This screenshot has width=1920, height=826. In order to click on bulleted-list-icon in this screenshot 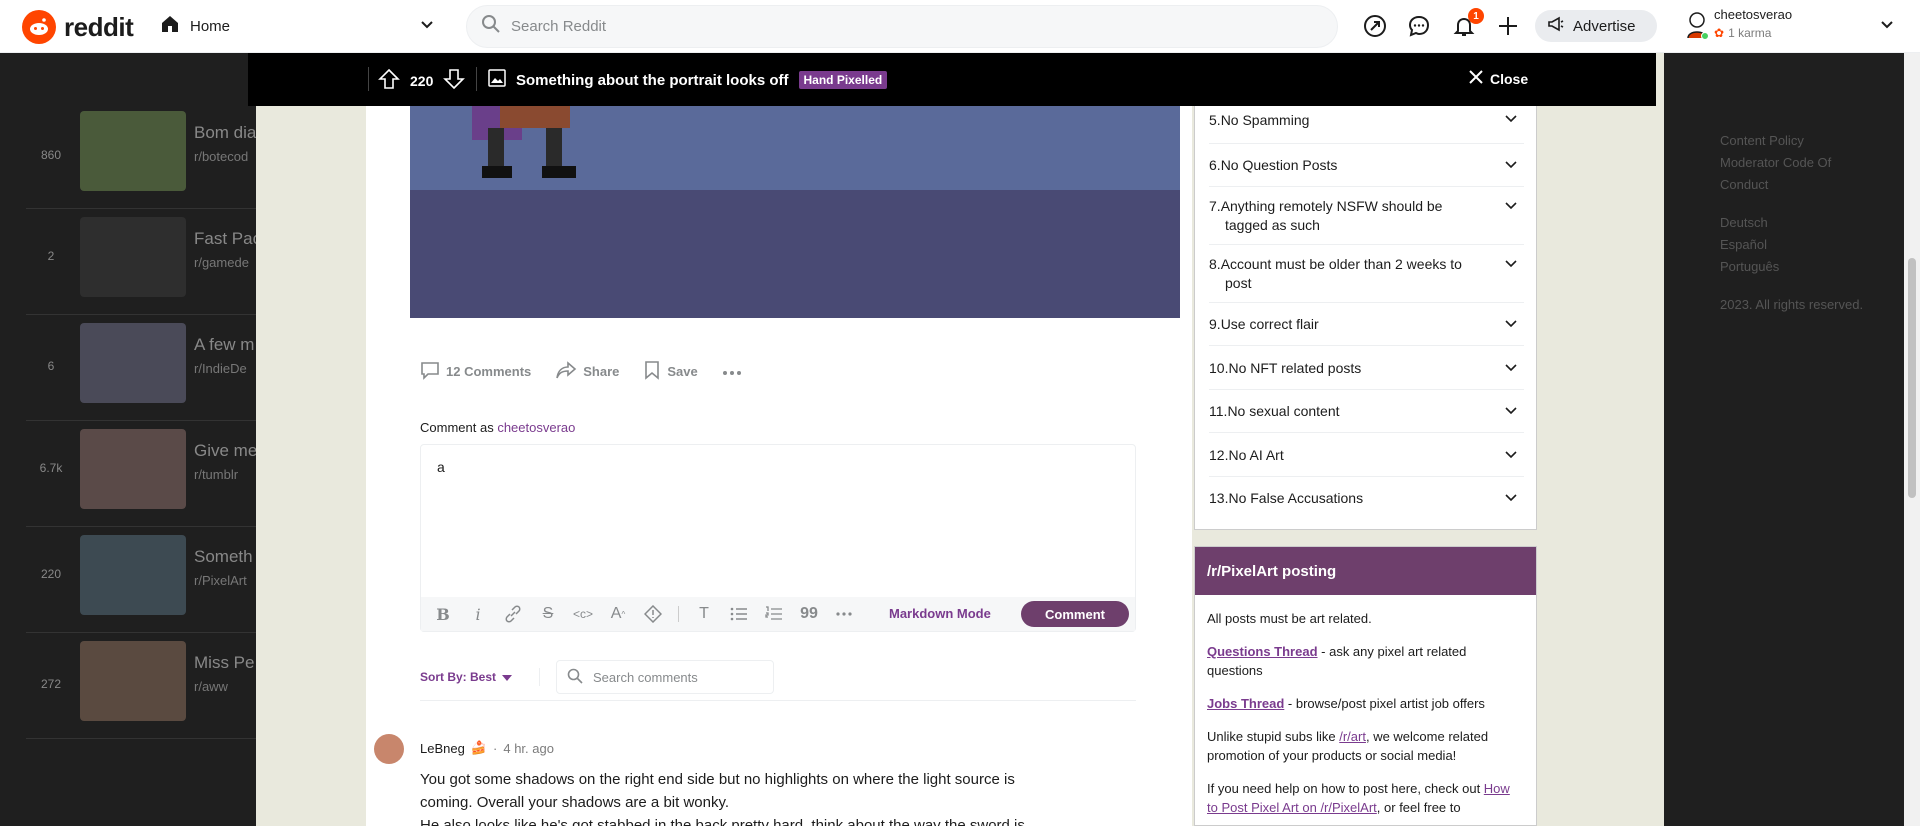, I will do `click(739, 614)`.